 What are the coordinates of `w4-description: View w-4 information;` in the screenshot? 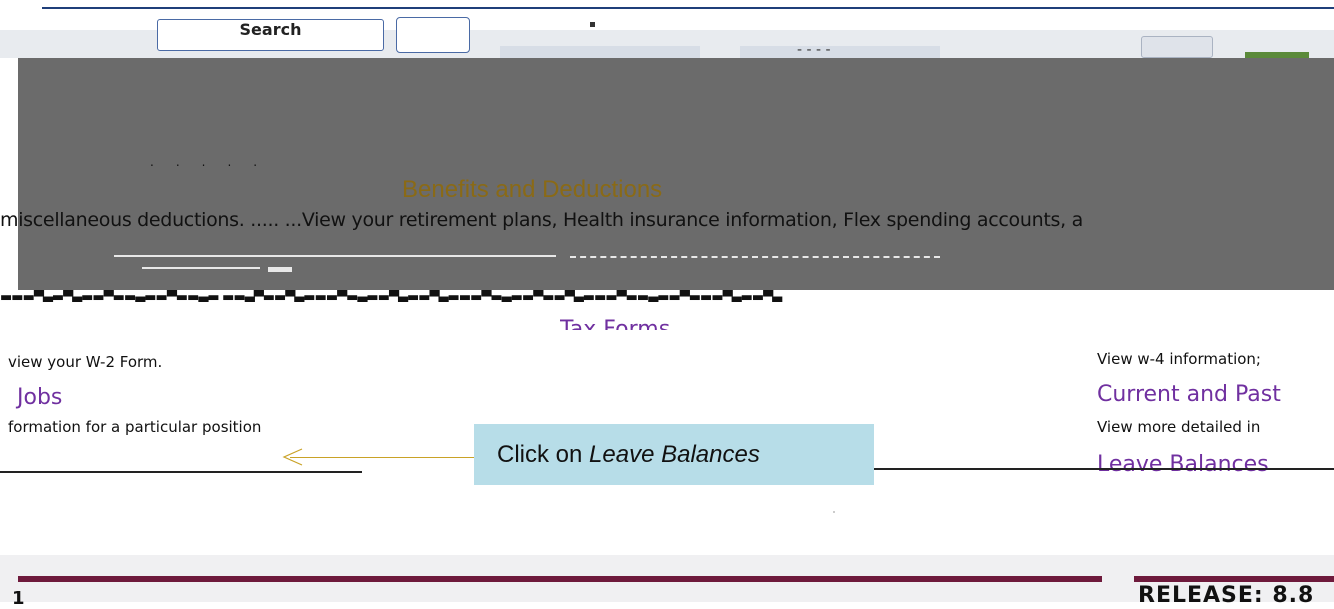 It's located at (1179, 359).